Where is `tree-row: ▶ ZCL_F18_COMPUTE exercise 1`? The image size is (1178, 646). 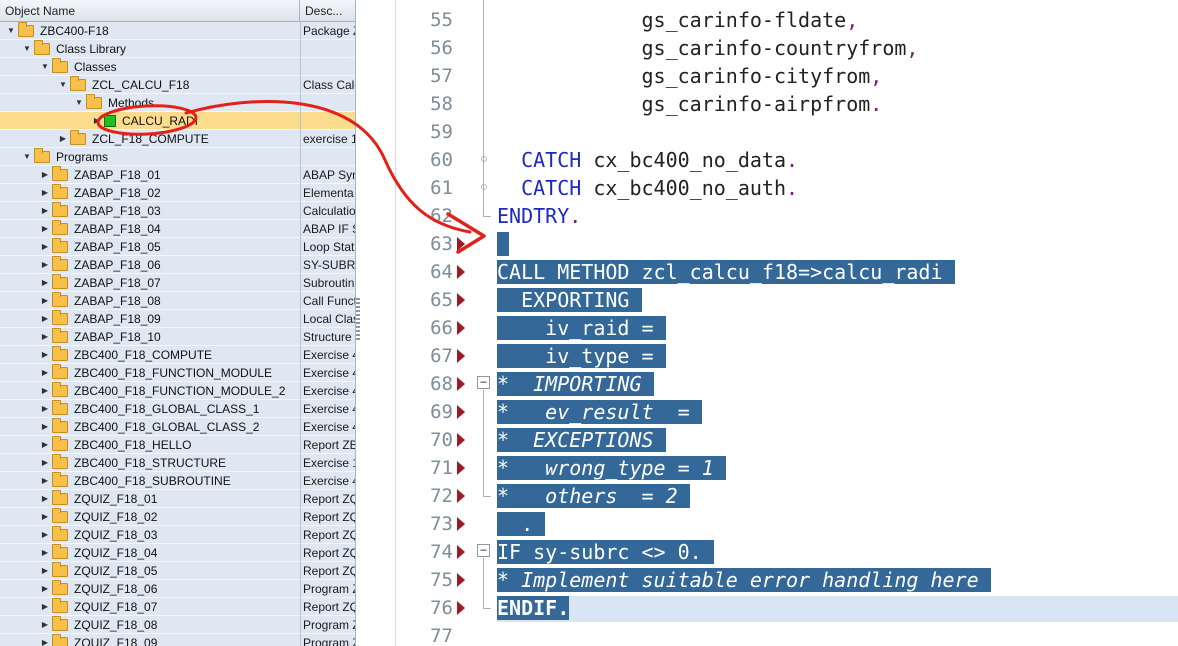 tree-row: ▶ ZCL_F18_COMPUTE exercise 1 is located at coordinates (177, 139).